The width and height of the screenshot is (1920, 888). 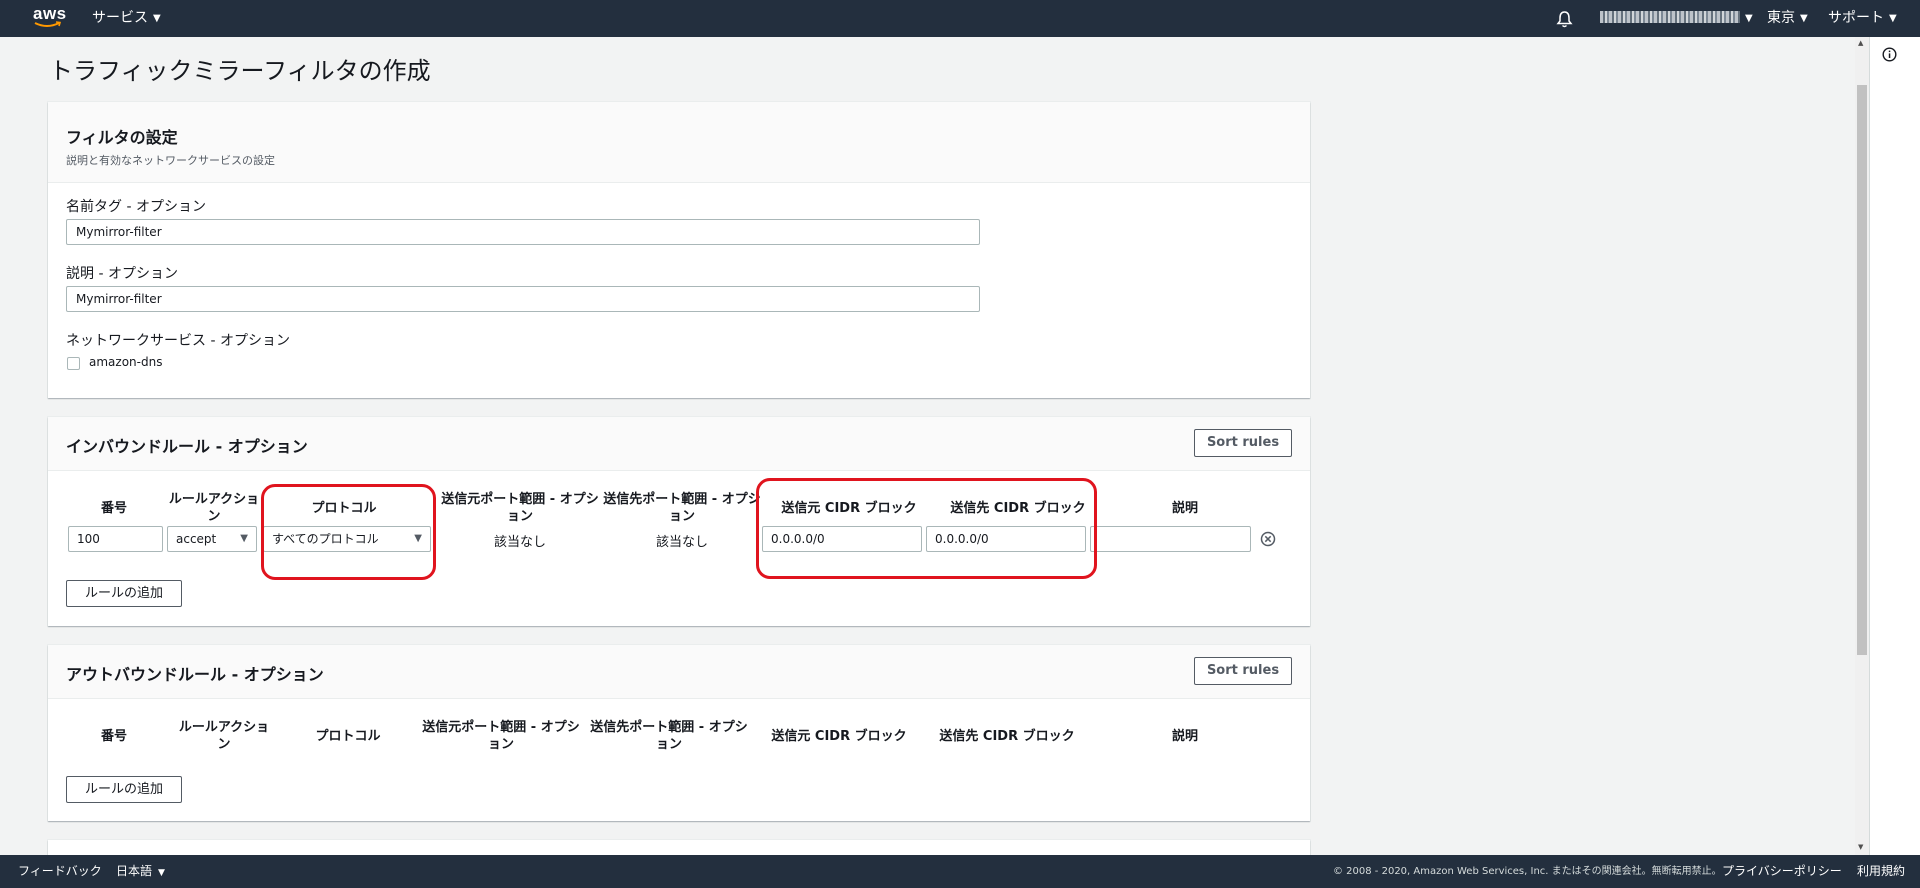 What do you see at coordinates (1564, 19) in the screenshot?
I see `bell-icon` at bounding box center [1564, 19].